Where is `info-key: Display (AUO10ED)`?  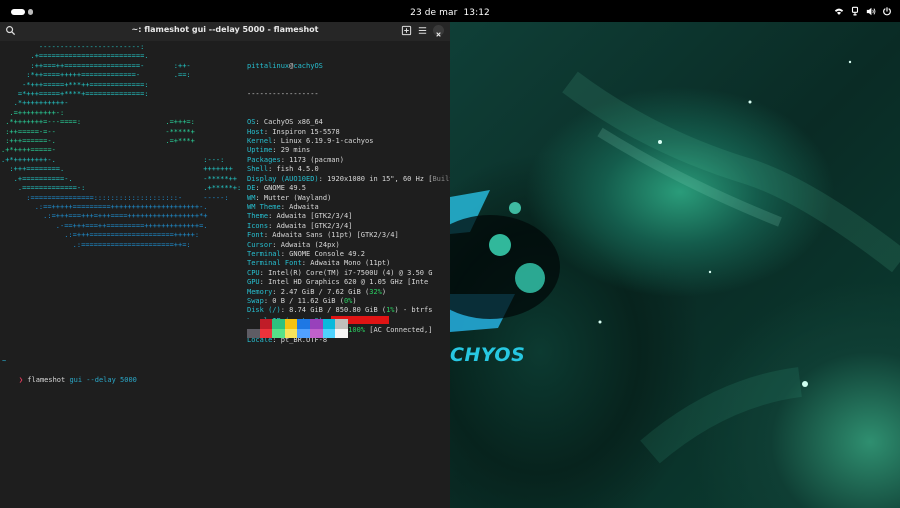 info-key: Display (AUO10ED) is located at coordinates (283, 178).